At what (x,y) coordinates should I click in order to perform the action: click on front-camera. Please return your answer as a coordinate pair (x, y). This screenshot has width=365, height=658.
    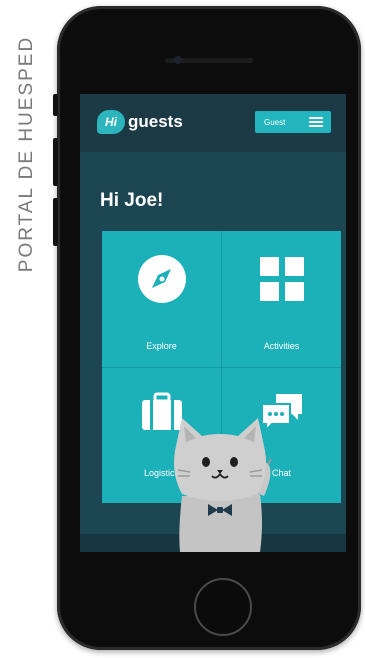
    Looking at the image, I should click on (178, 60).